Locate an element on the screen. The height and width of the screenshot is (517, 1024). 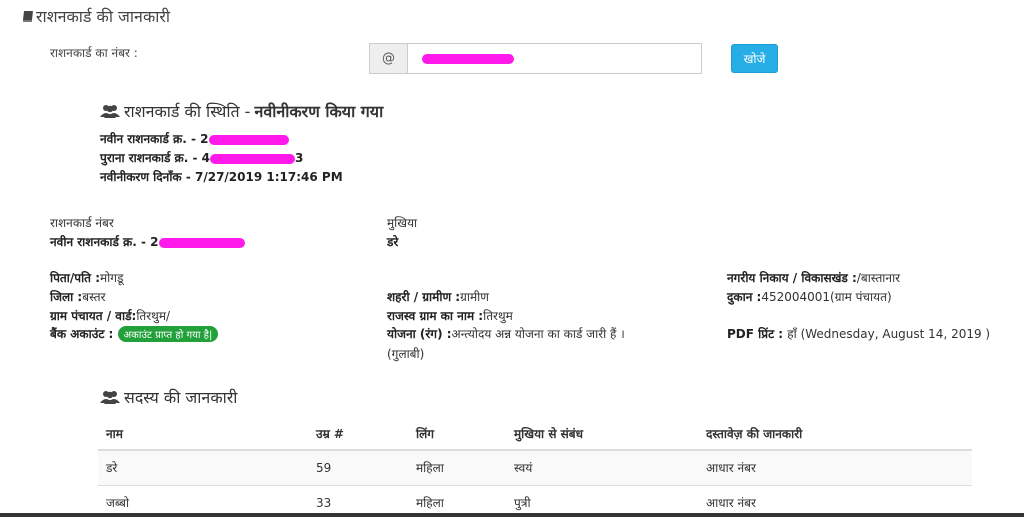
district-value: बस्तर is located at coordinates (94, 297).